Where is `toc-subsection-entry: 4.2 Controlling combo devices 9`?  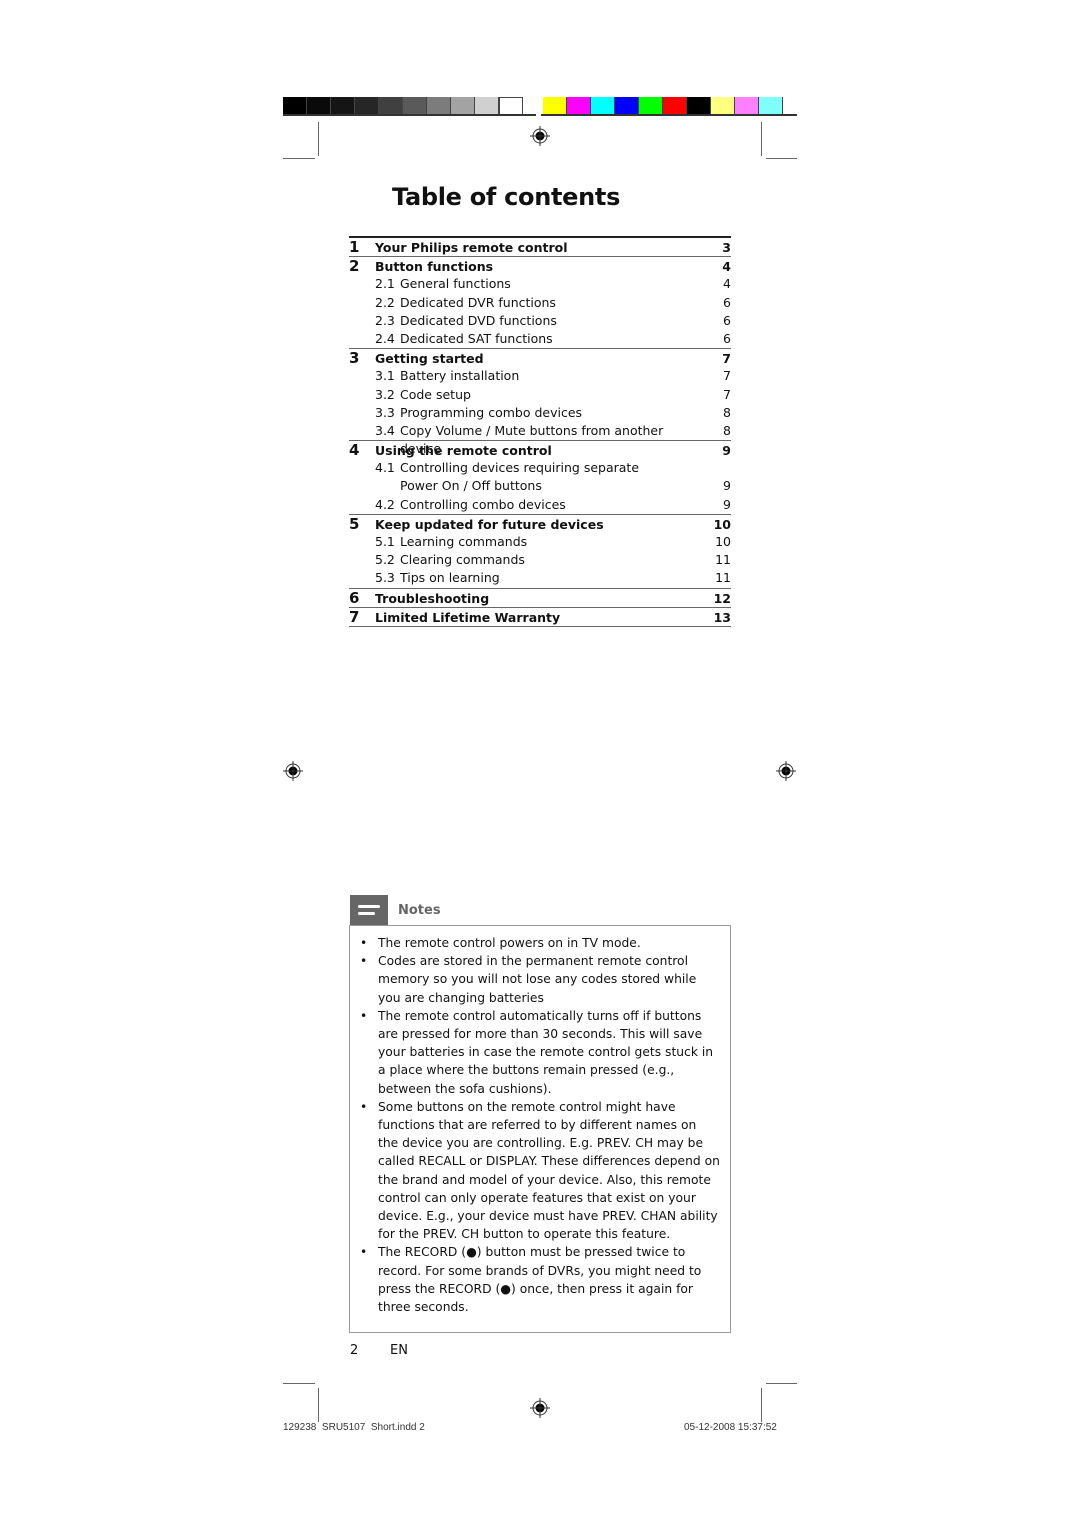 toc-subsection-entry: 4.2 Controlling combo devices 9 is located at coordinates (540, 505).